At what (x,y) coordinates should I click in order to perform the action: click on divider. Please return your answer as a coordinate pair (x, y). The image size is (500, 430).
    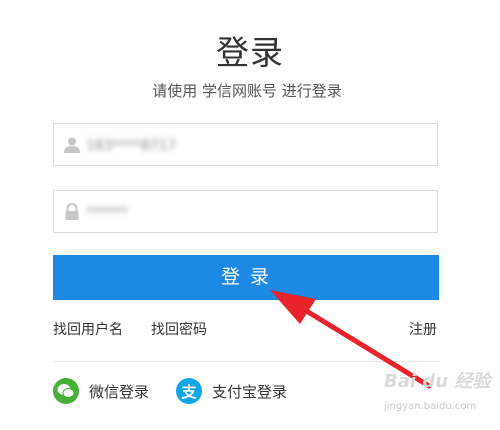
    Looking at the image, I should click on (246, 361).